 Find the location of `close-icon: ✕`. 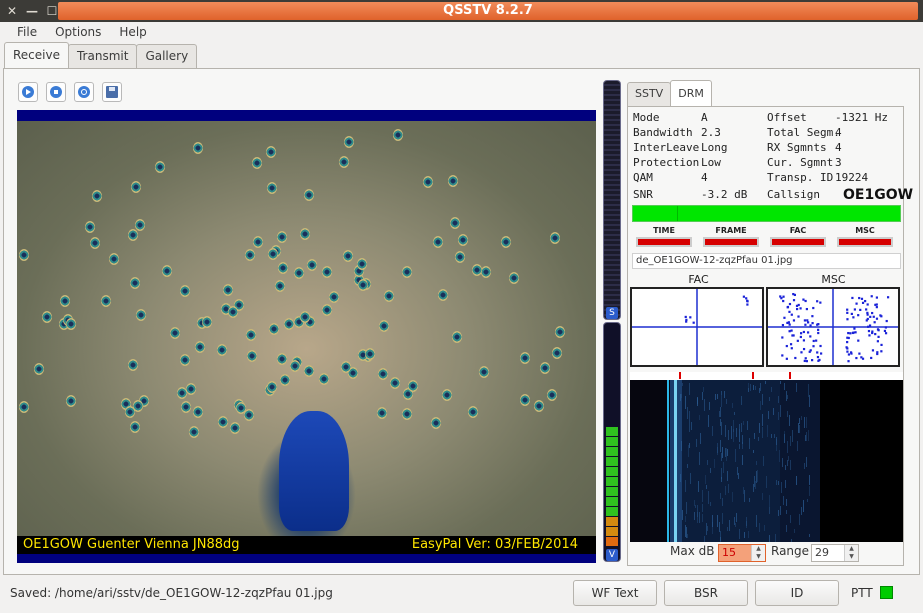

close-icon: ✕ is located at coordinates (12, 11).